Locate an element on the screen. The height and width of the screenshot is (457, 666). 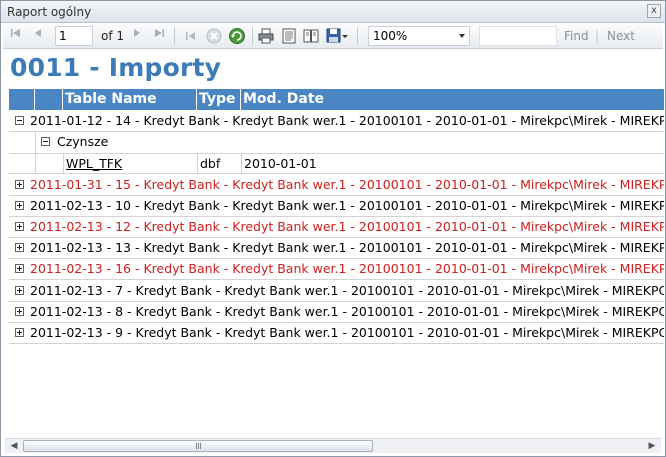
indent-cell is located at coordinates (49, 164).